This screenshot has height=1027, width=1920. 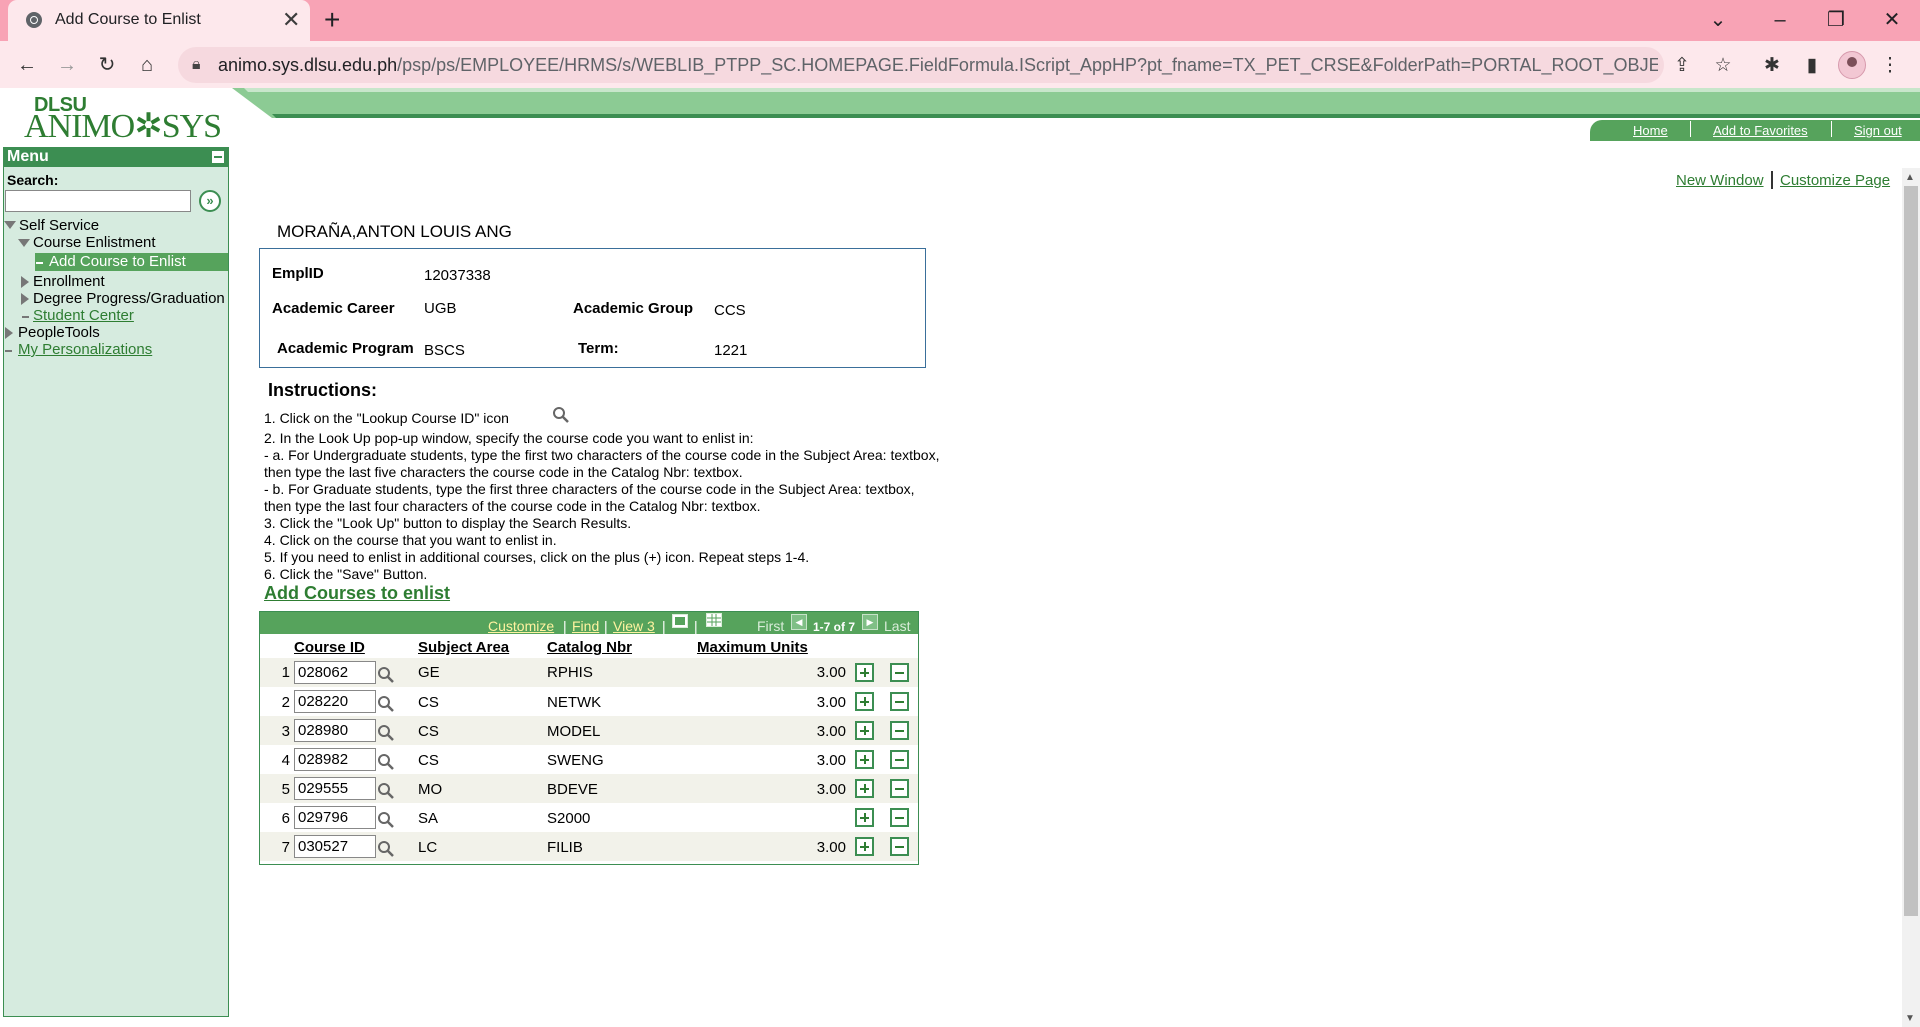 I want to click on emplid-label: EmplID, so click(x=298, y=273).